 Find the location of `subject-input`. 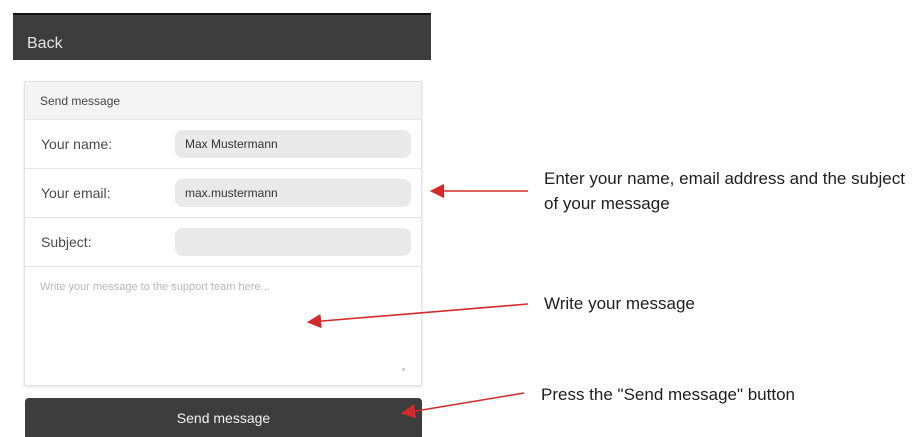

subject-input is located at coordinates (293, 242).